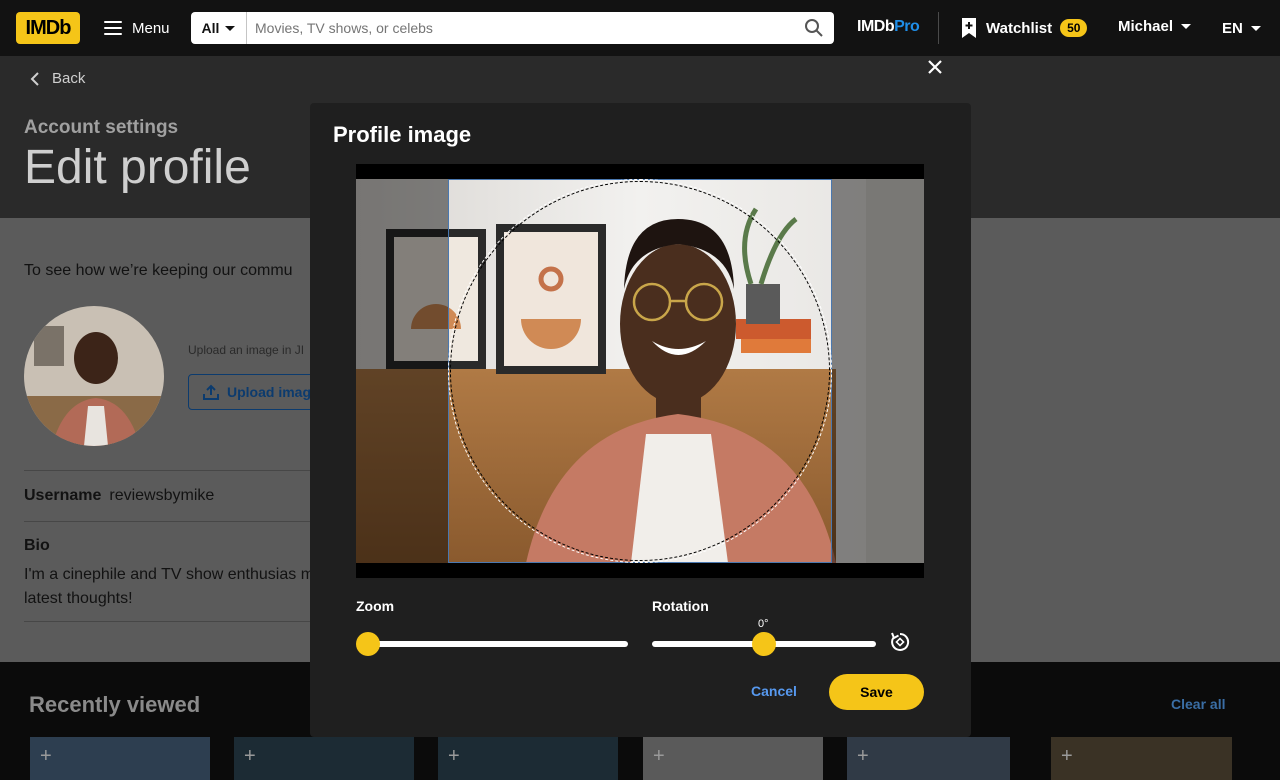  What do you see at coordinates (900, 642) in the screenshot?
I see `rotate-icon` at bounding box center [900, 642].